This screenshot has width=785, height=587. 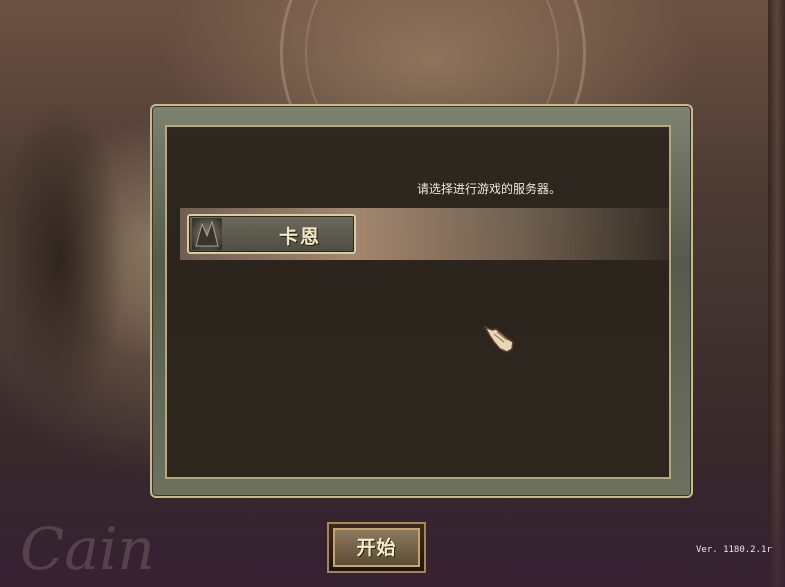 What do you see at coordinates (489, 189) in the screenshot?
I see `server-select-prompt: 请选择进行游戏的服务器。` at bounding box center [489, 189].